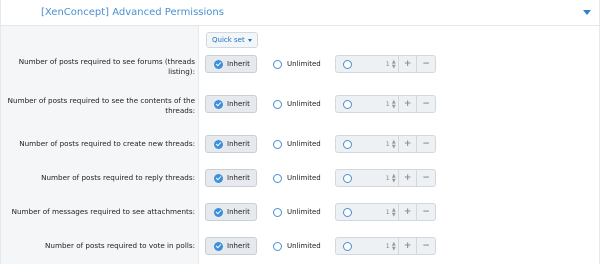  I want to click on caret-down-icon, so click(249, 40).